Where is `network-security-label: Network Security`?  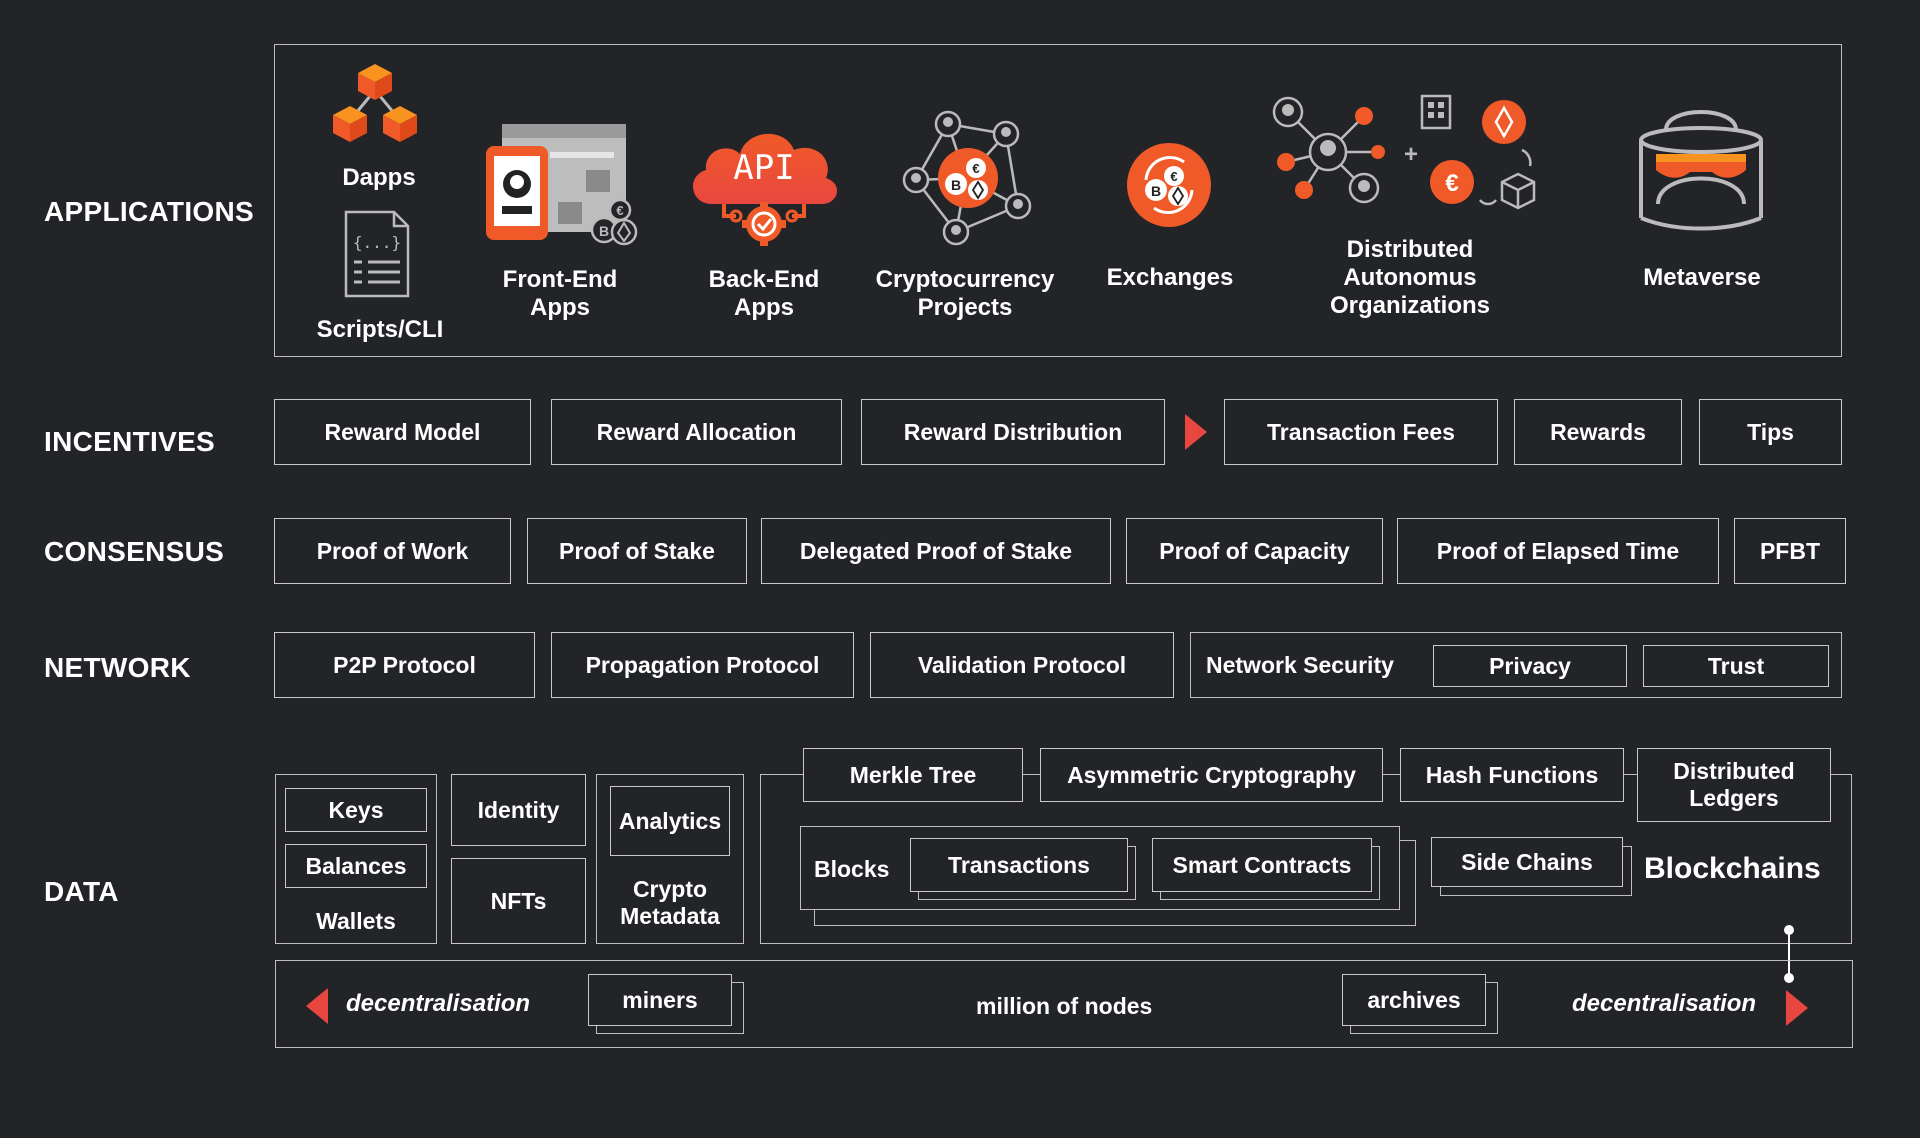 network-security-label: Network Security is located at coordinates (1300, 665).